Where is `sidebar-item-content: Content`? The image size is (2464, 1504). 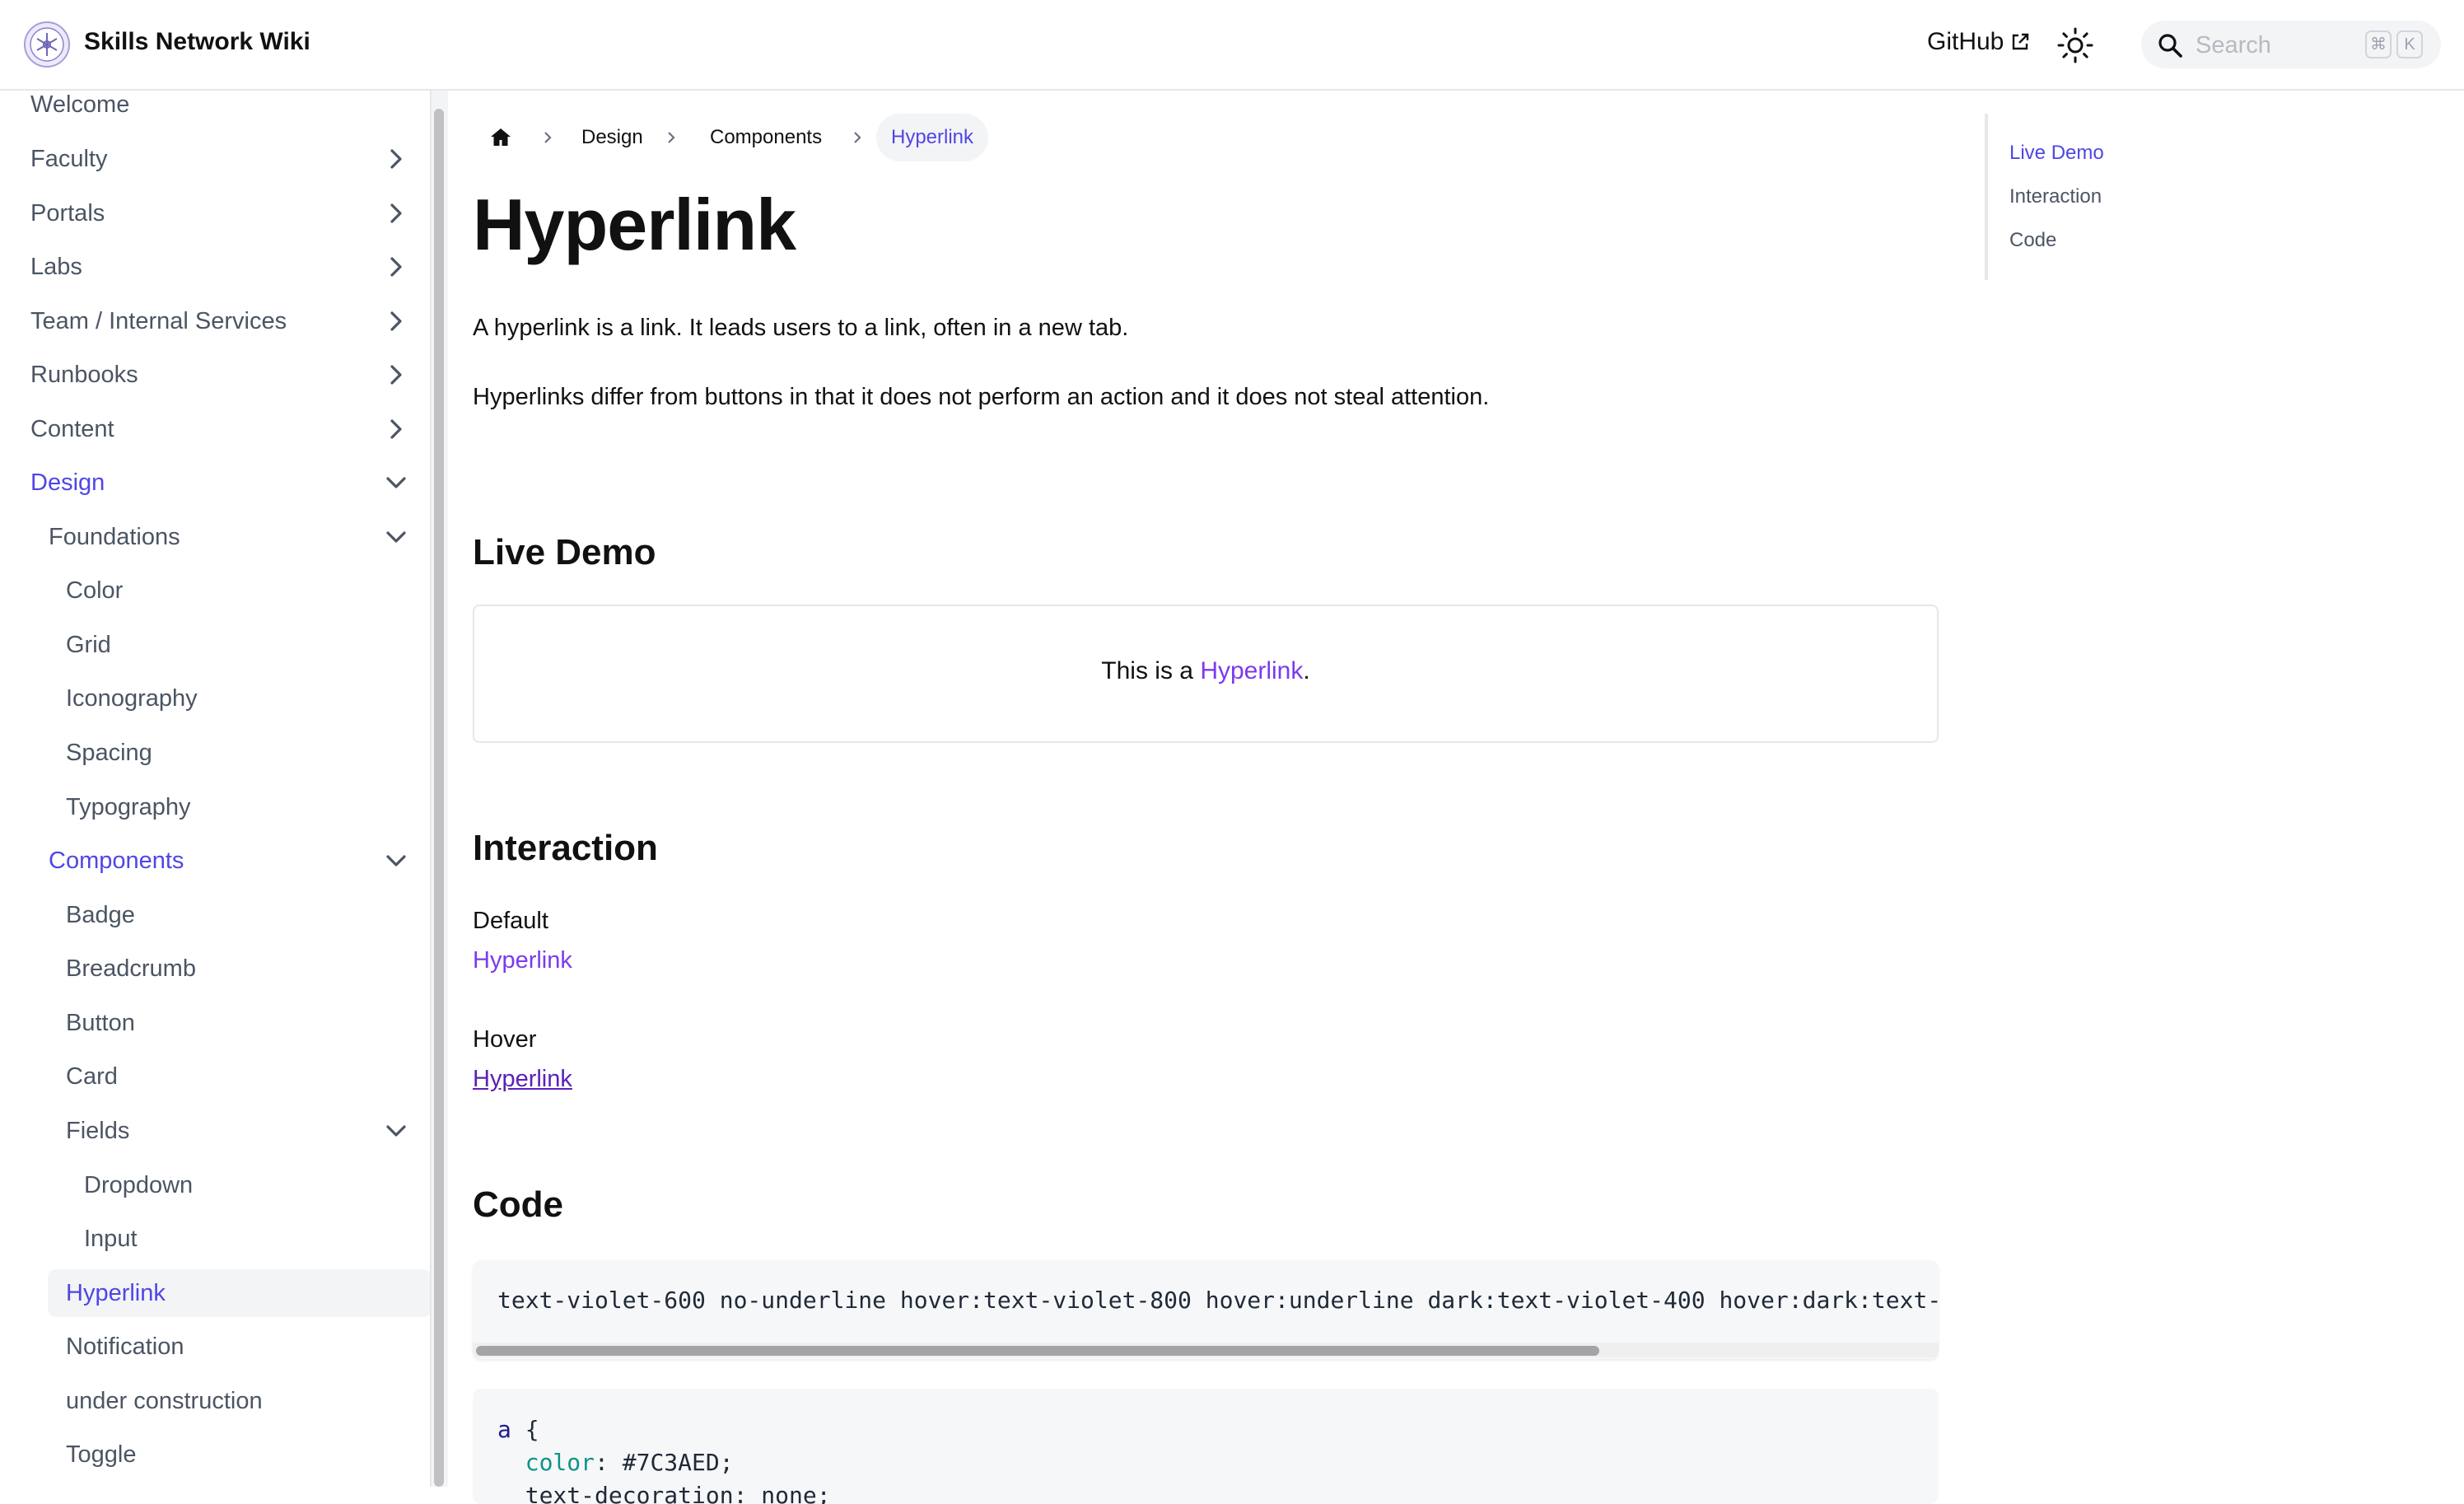 sidebar-item-content: Content is located at coordinates (216, 429).